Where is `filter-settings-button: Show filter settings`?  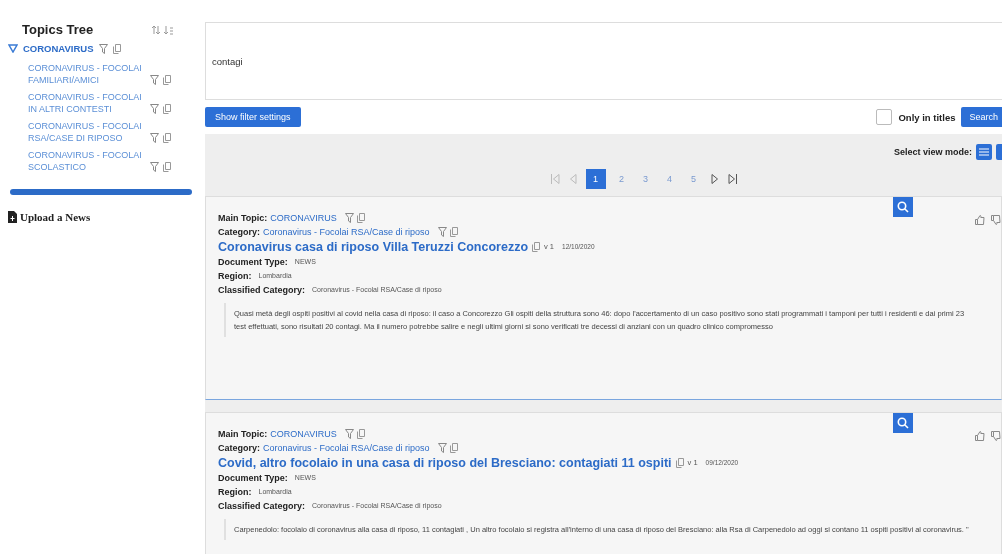 filter-settings-button: Show filter settings is located at coordinates (253, 117).